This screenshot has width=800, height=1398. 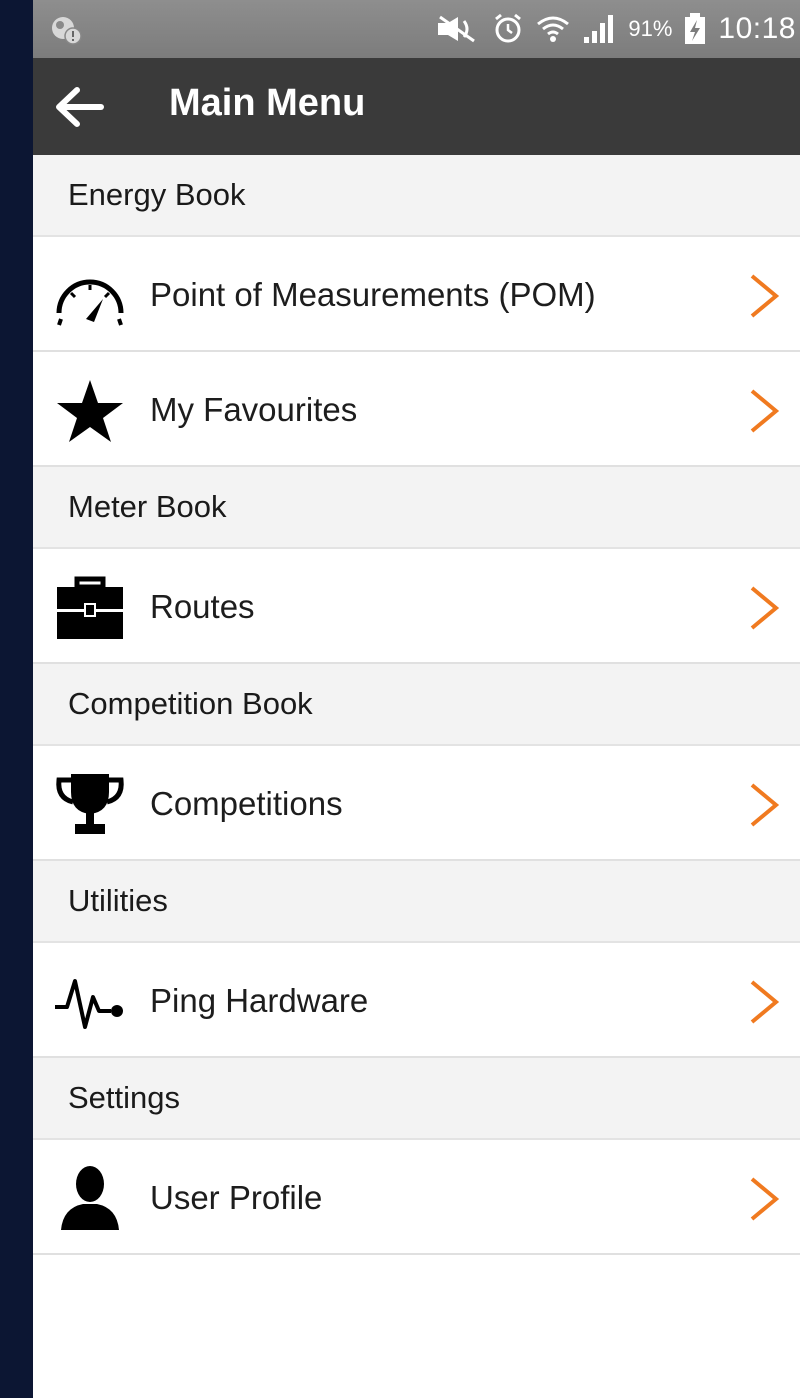 What do you see at coordinates (236, 1197) in the screenshot?
I see `menu-item-label: User Profile` at bounding box center [236, 1197].